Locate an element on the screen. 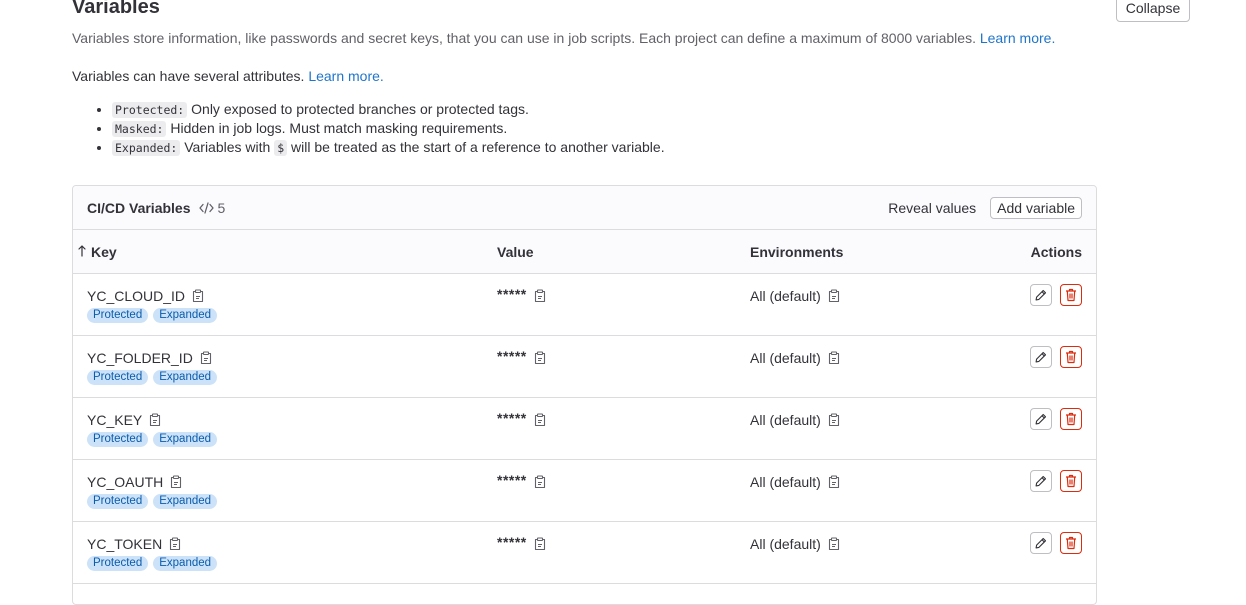  card-title: CI/CD Variables is located at coordinates (139, 207).